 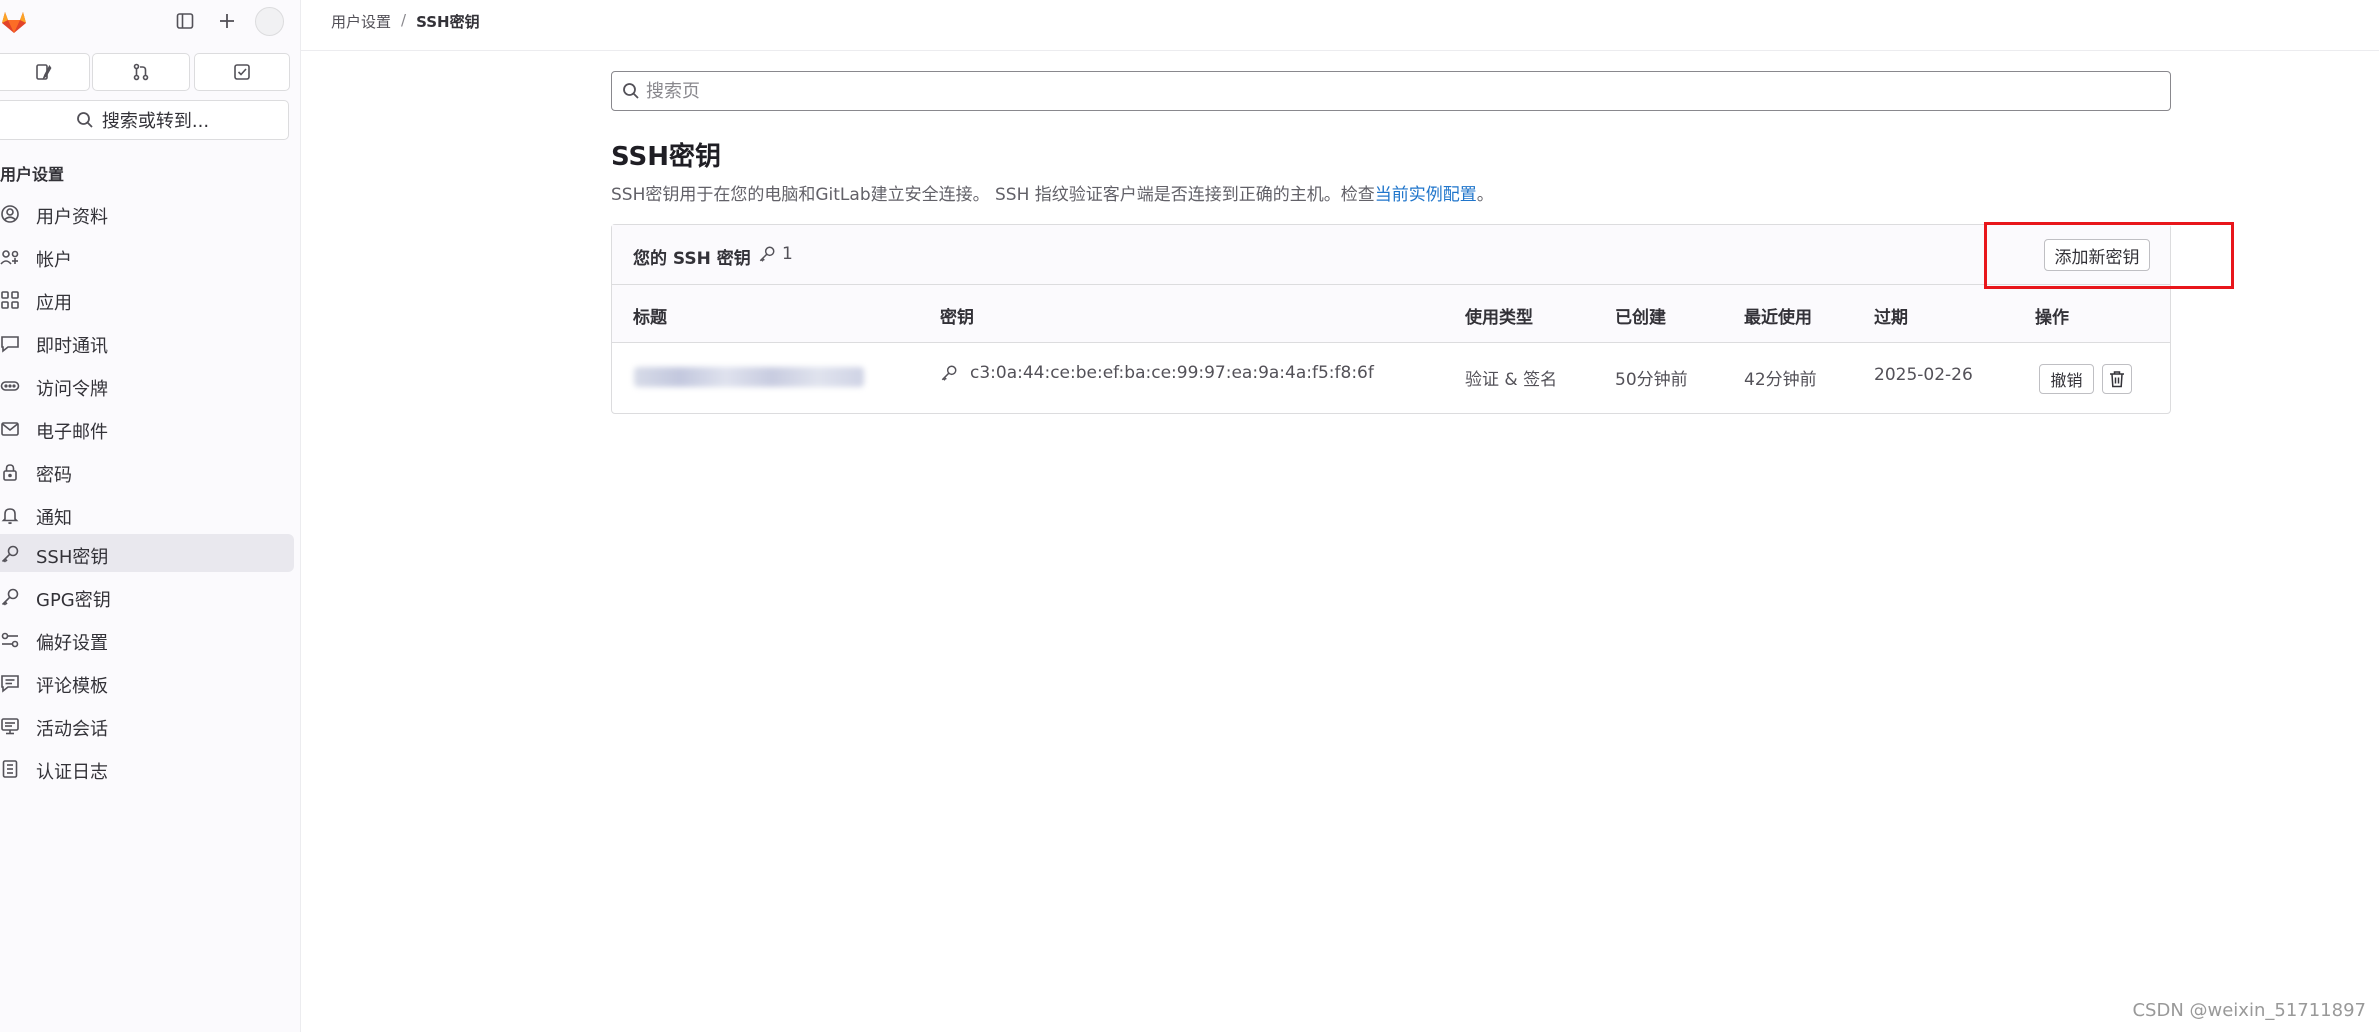 I want to click on key-usage-type: 验证 & 签名, so click(x=1511, y=380).